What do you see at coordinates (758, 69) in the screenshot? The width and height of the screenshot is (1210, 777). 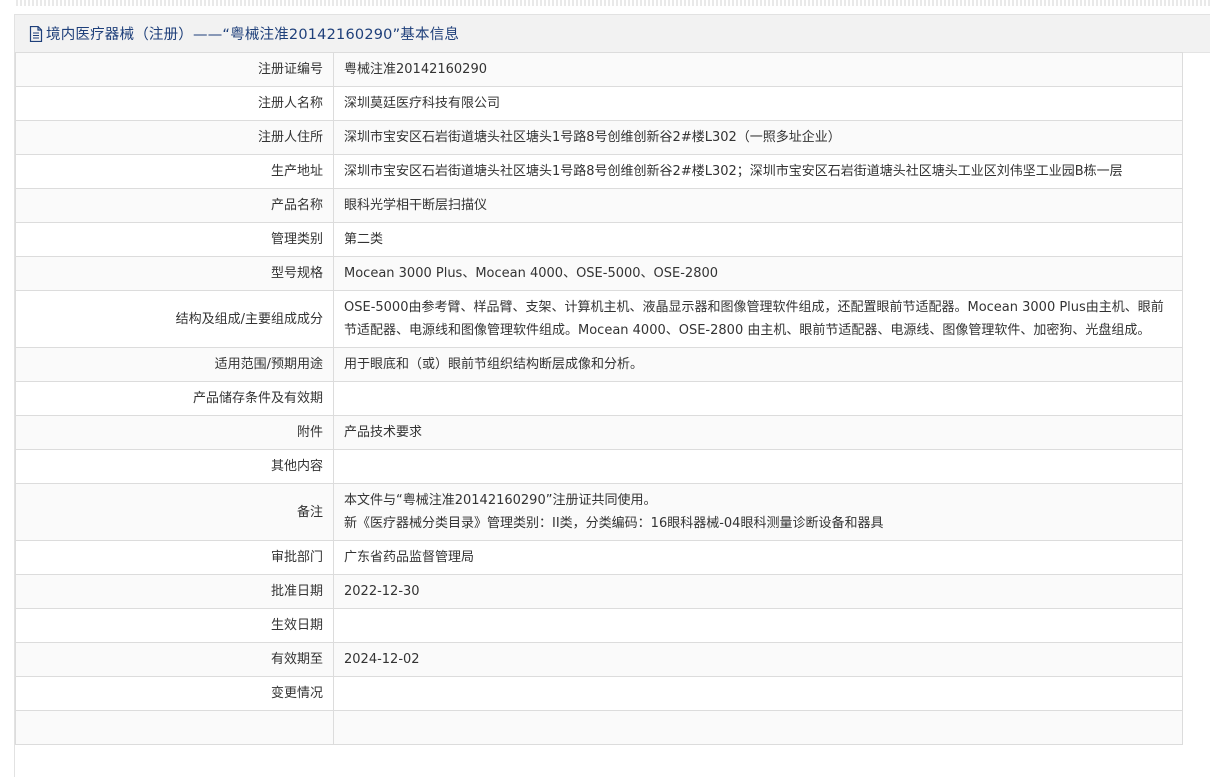 I see `row-value: 粤械注准20142160290` at bounding box center [758, 69].